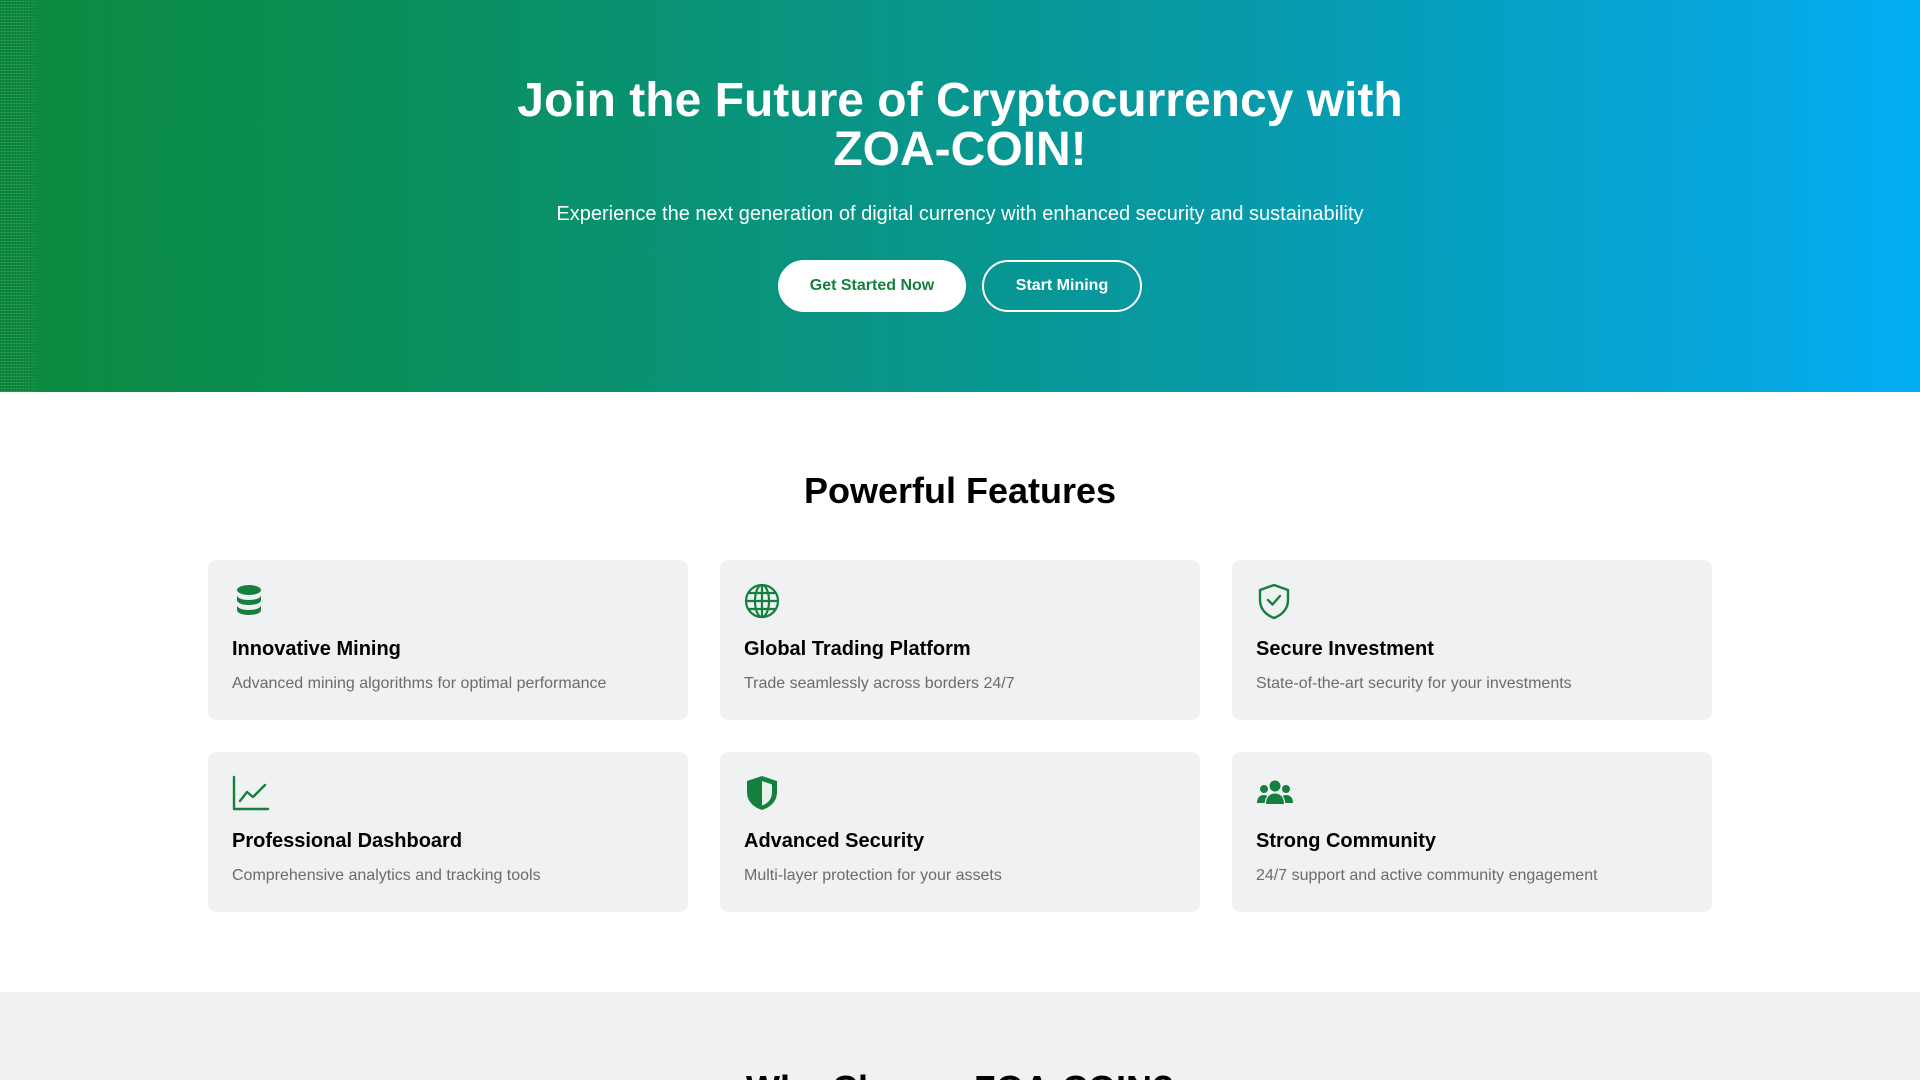 This screenshot has width=1920, height=1080. What do you see at coordinates (872, 286) in the screenshot?
I see `get-started-button: Get Started Now` at bounding box center [872, 286].